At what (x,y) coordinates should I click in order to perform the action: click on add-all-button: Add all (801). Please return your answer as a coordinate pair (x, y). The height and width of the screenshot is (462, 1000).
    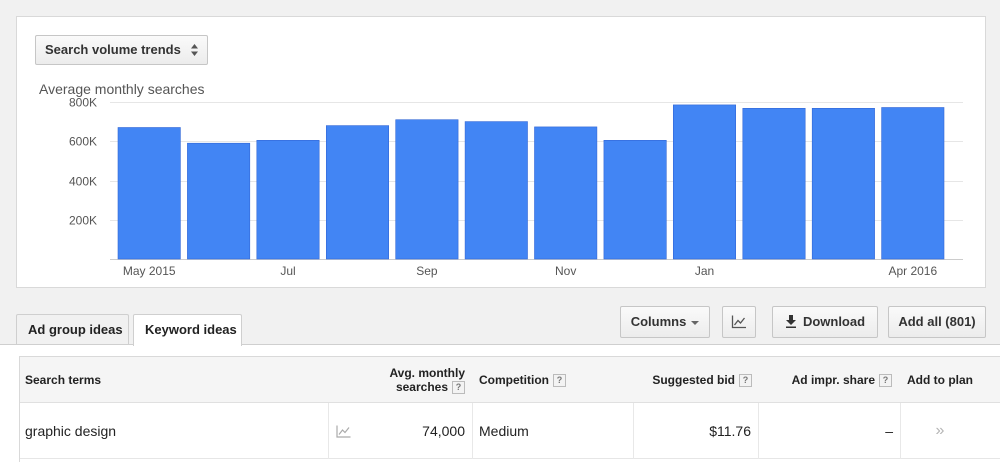
    Looking at the image, I should click on (937, 322).